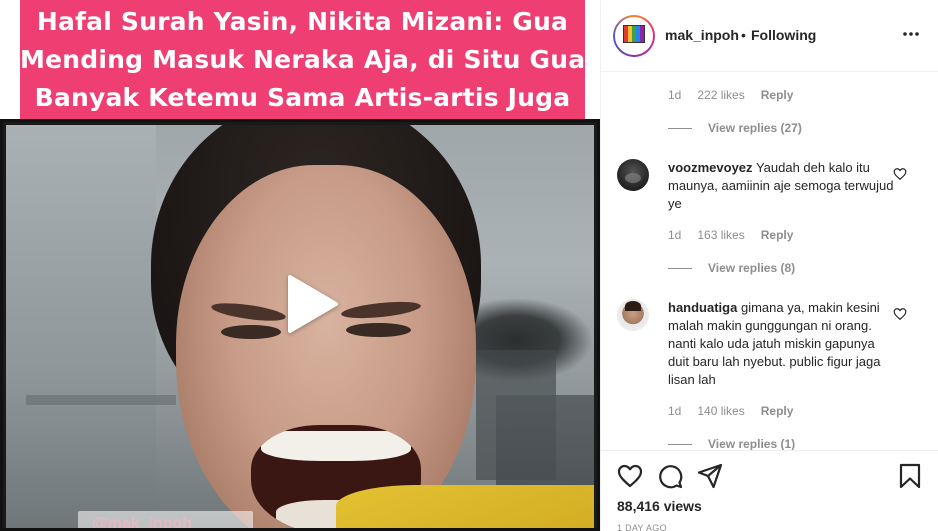 The image size is (938, 531). What do you see at coordinates (783, 35) in the screenshot?
I see `following-button: Following` at bounding box center [783, 35].